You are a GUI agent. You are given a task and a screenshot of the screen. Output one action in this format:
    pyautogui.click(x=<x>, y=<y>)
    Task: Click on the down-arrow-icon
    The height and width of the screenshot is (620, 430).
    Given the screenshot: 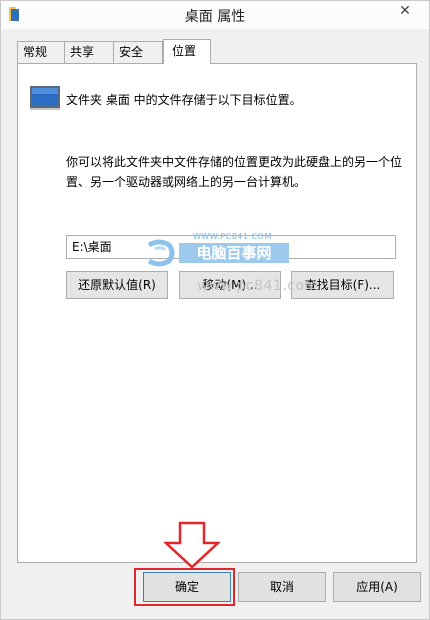 What is the action you would take?
    pyautogui.click(x=192, y=545)
    